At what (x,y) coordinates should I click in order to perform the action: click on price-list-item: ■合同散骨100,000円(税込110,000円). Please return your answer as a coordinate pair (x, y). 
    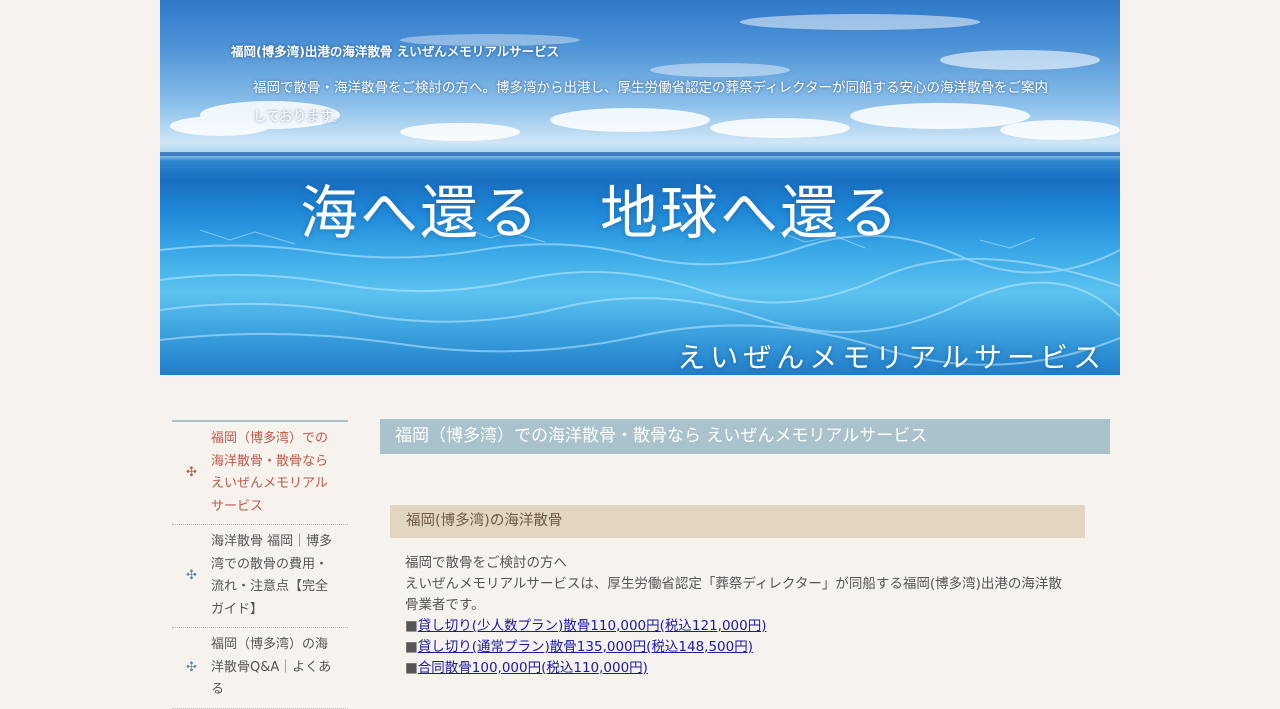
    Looking at the image, I should click on (737, 668).